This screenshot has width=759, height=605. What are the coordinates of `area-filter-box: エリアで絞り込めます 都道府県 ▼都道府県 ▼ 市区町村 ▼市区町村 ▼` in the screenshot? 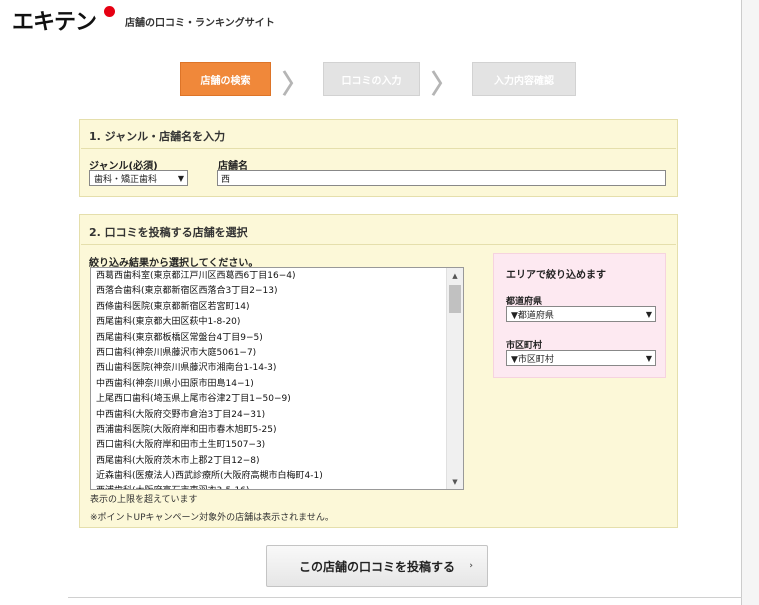 It's located at (579, 315).